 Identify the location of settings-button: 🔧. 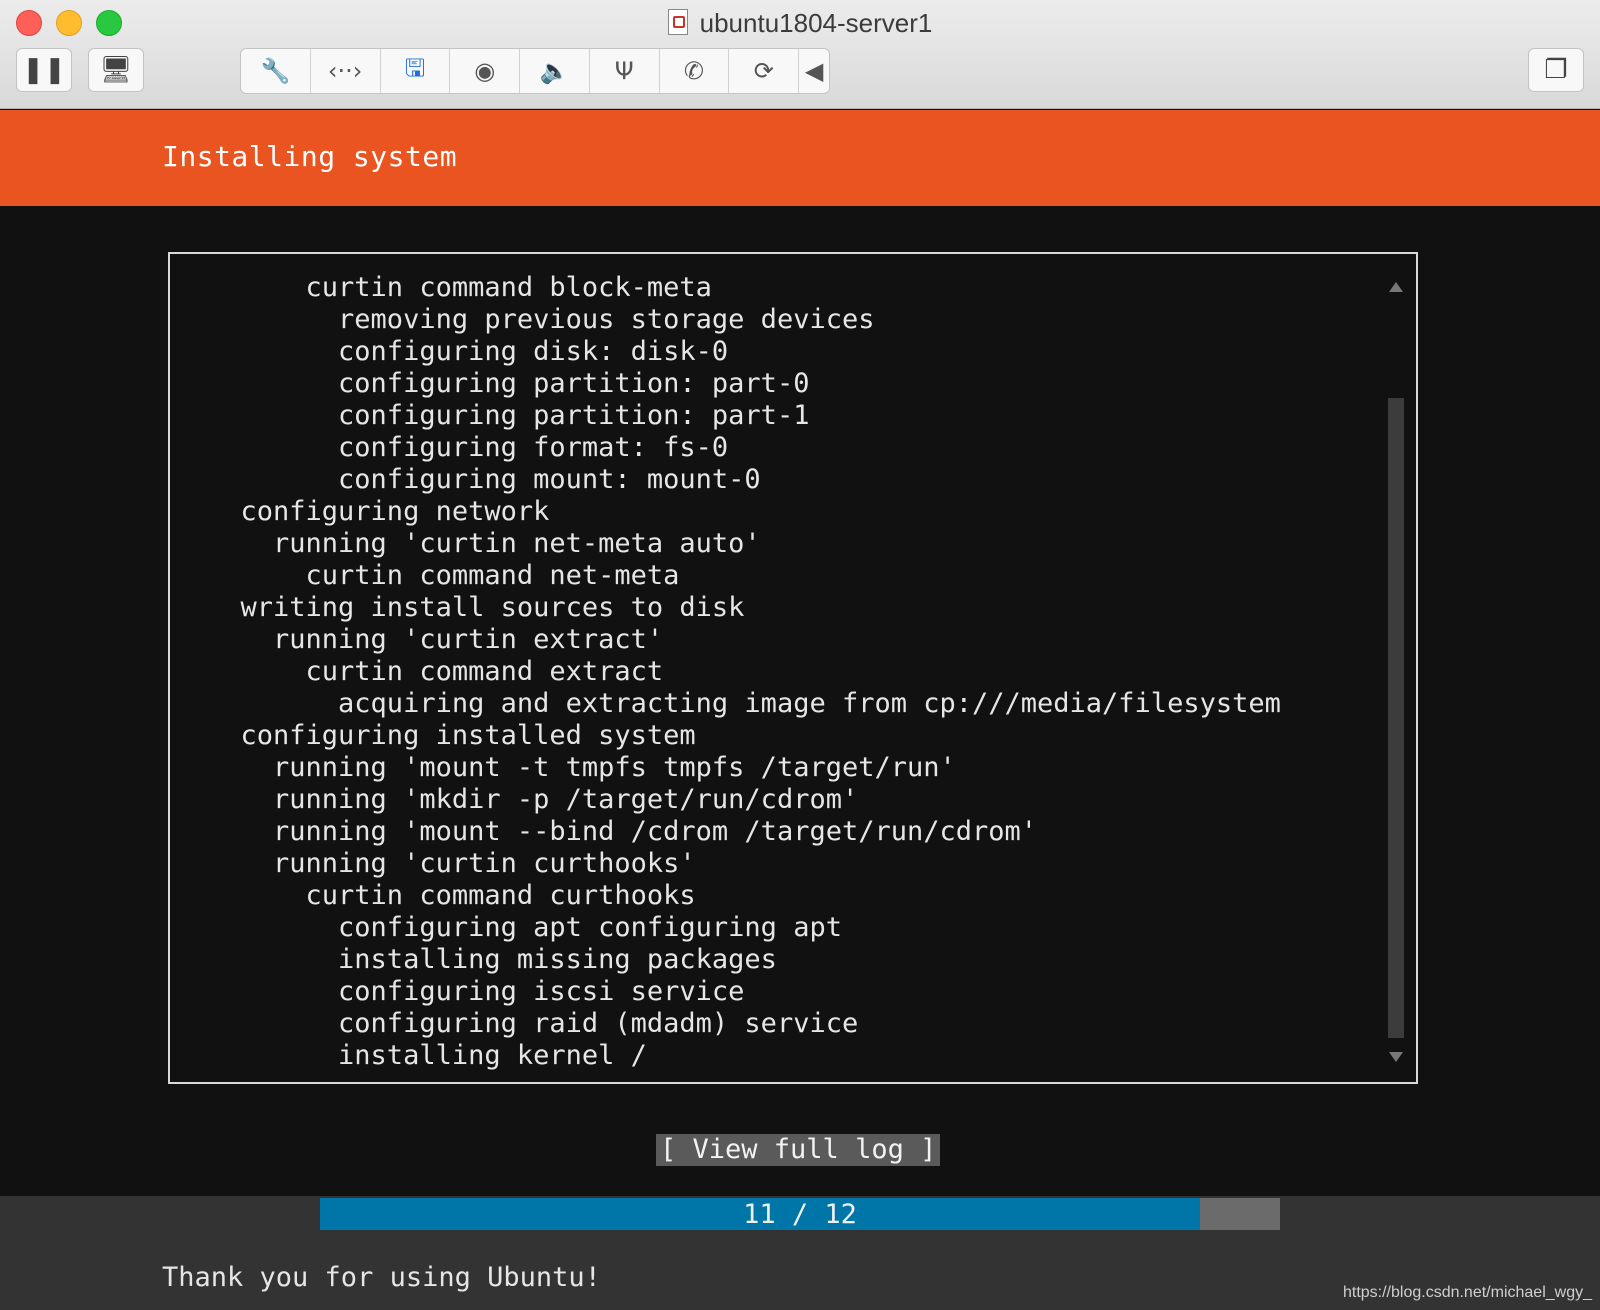
(276, 71).